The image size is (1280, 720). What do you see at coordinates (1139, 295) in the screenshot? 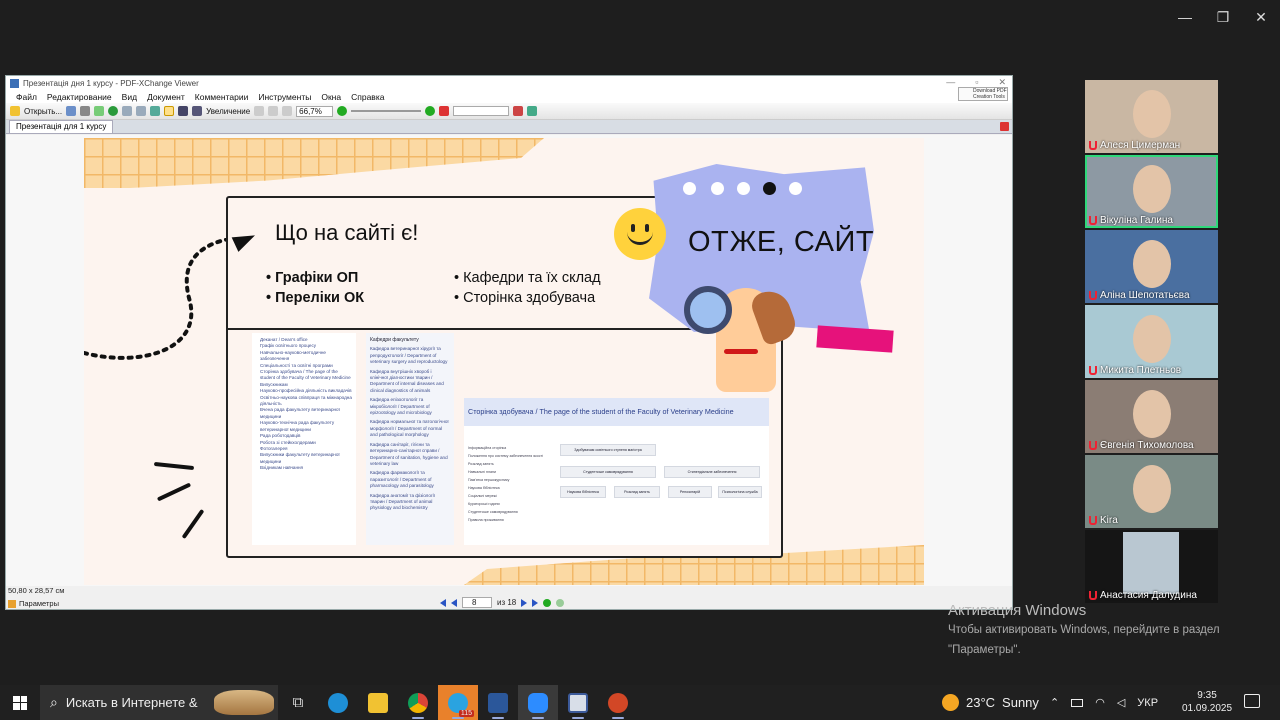
I see `participant-label: Аліна Шепотатьєва` at bounding box center [1139, 295].